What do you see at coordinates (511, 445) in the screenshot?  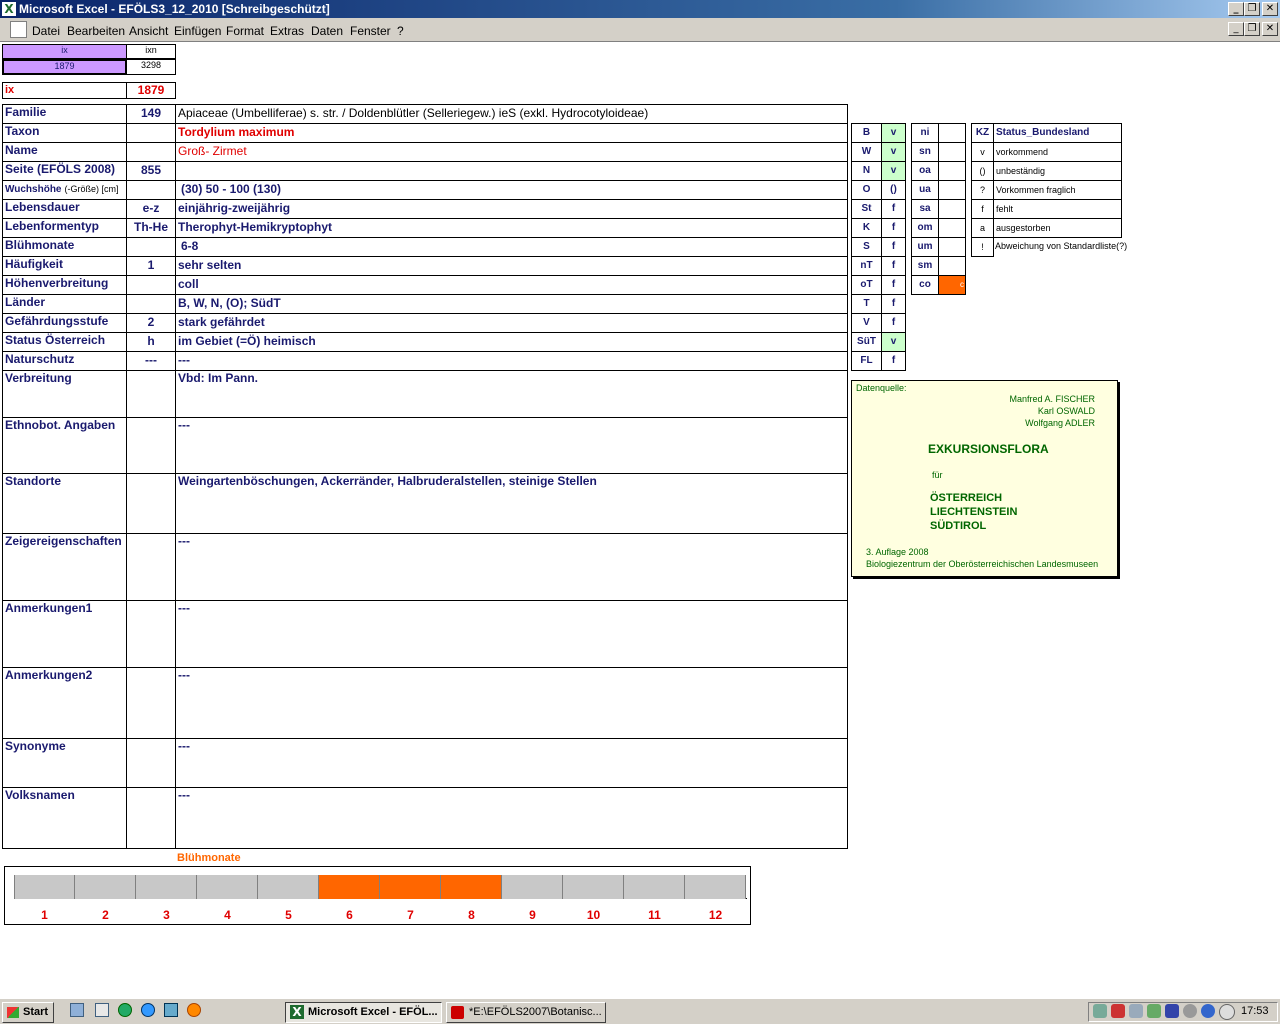 I see `field-value-ethnobot-angaben: ---` at bounding box center [511, 445].